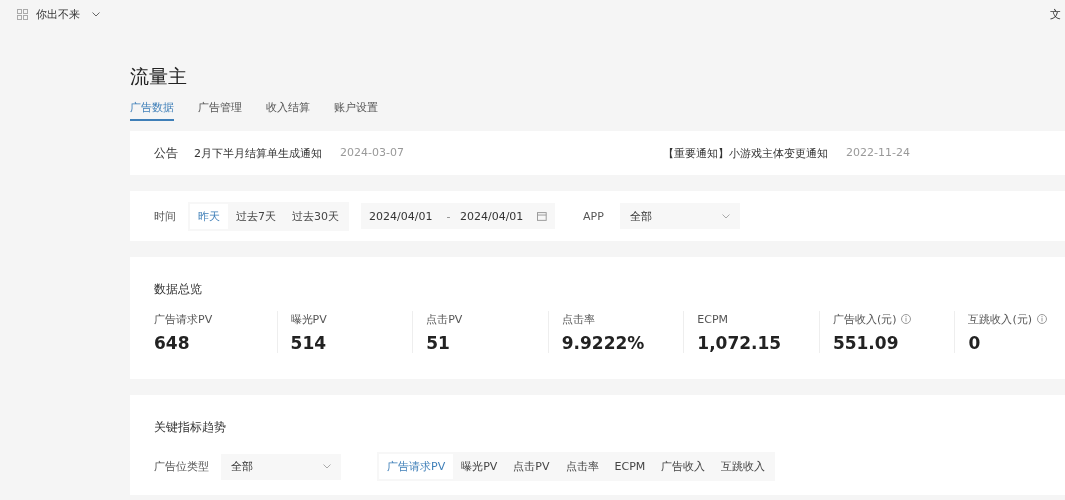 This screenshot has width=1065, height=500. I want to click on docs-link: 文, so click(1055, 14).